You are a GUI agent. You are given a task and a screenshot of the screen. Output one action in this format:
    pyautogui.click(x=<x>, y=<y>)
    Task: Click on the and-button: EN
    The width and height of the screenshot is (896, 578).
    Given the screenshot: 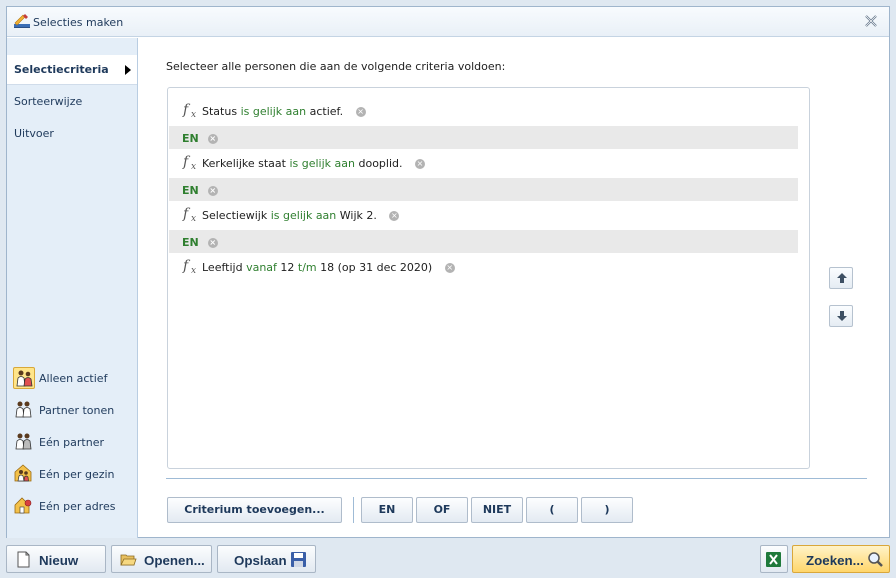 What is the action you would take?
    pyautogui.click(x=387, y=510)
    